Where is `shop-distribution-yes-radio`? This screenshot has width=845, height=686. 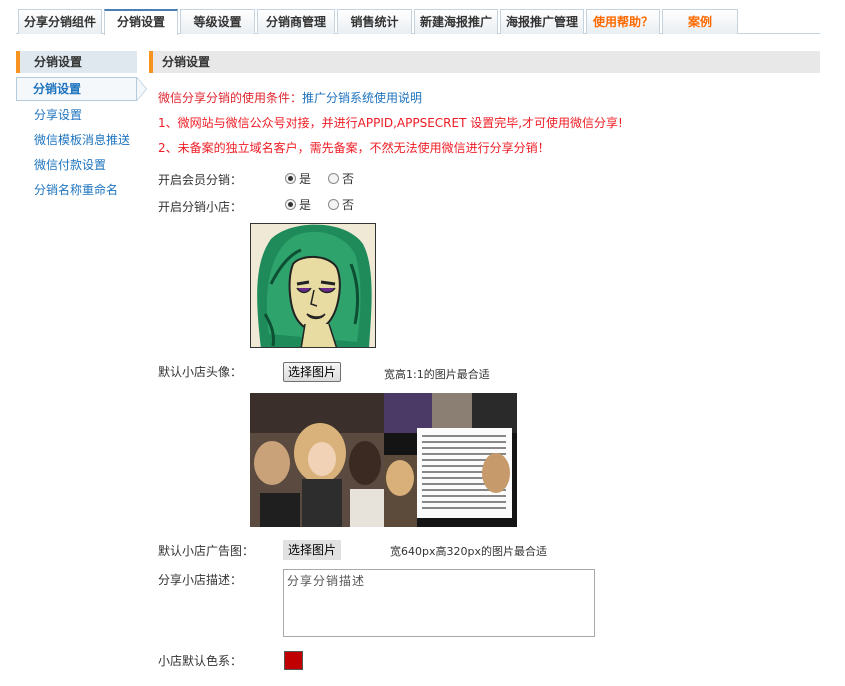 shop-distribution-yes-radio is located at coordinates (290, 204).